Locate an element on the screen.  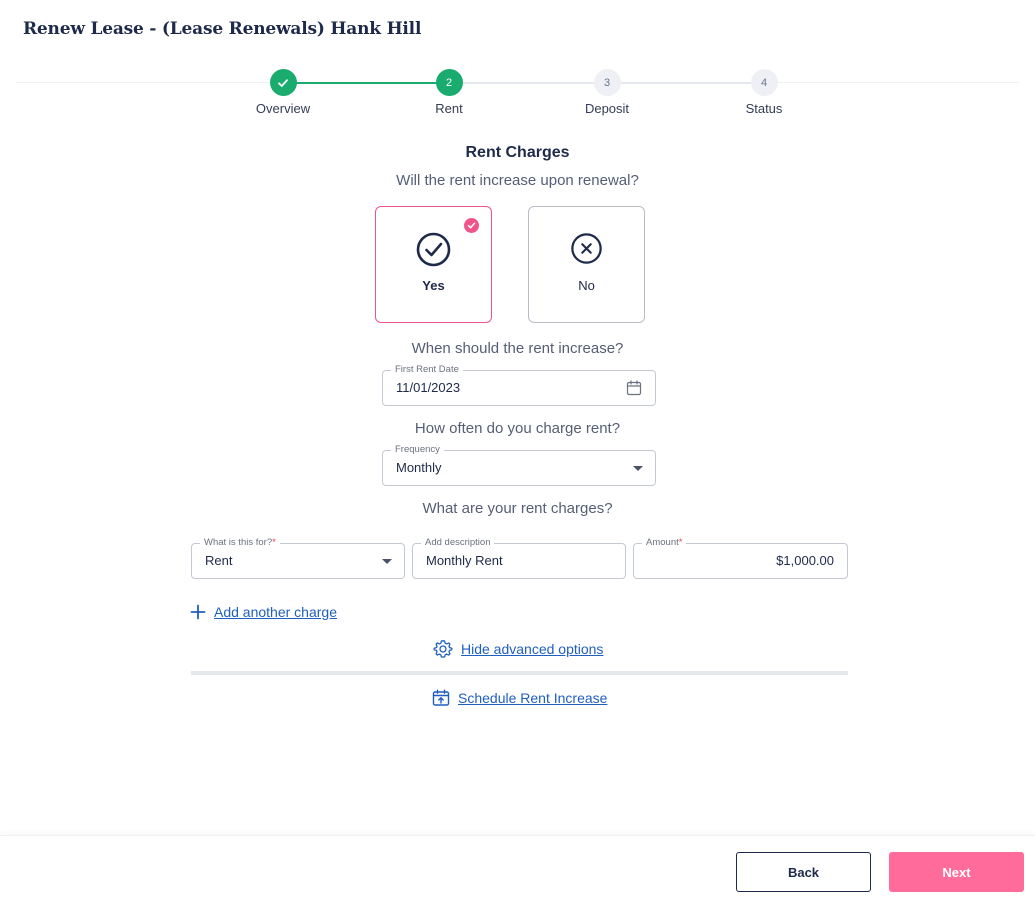
check-circle-icon is located at coordinates (433, 249).